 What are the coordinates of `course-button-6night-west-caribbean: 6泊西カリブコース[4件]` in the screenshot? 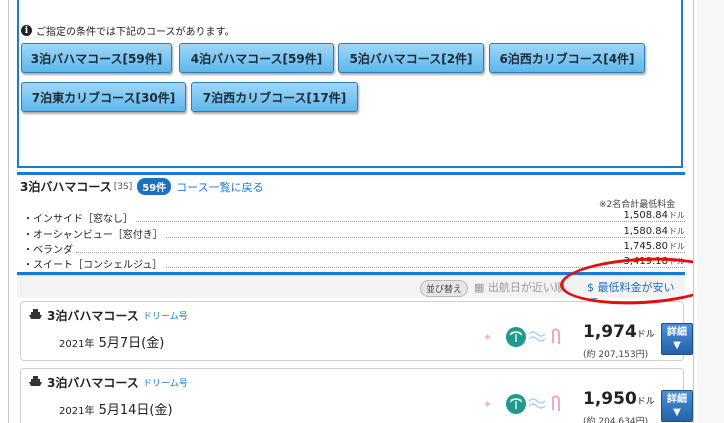 It's located at (567, 58).